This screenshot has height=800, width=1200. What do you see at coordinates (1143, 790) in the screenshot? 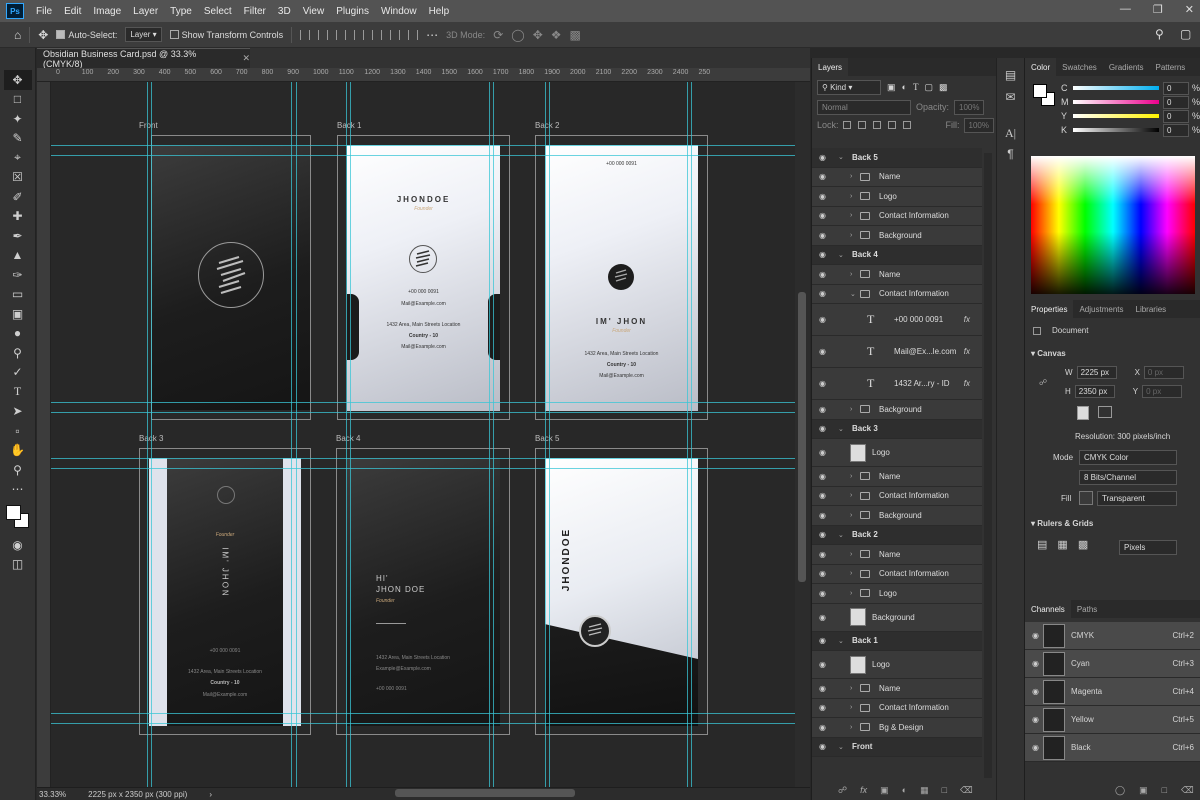
I see `save-selection-icon: ▣` at bounding box center [1143, 790].